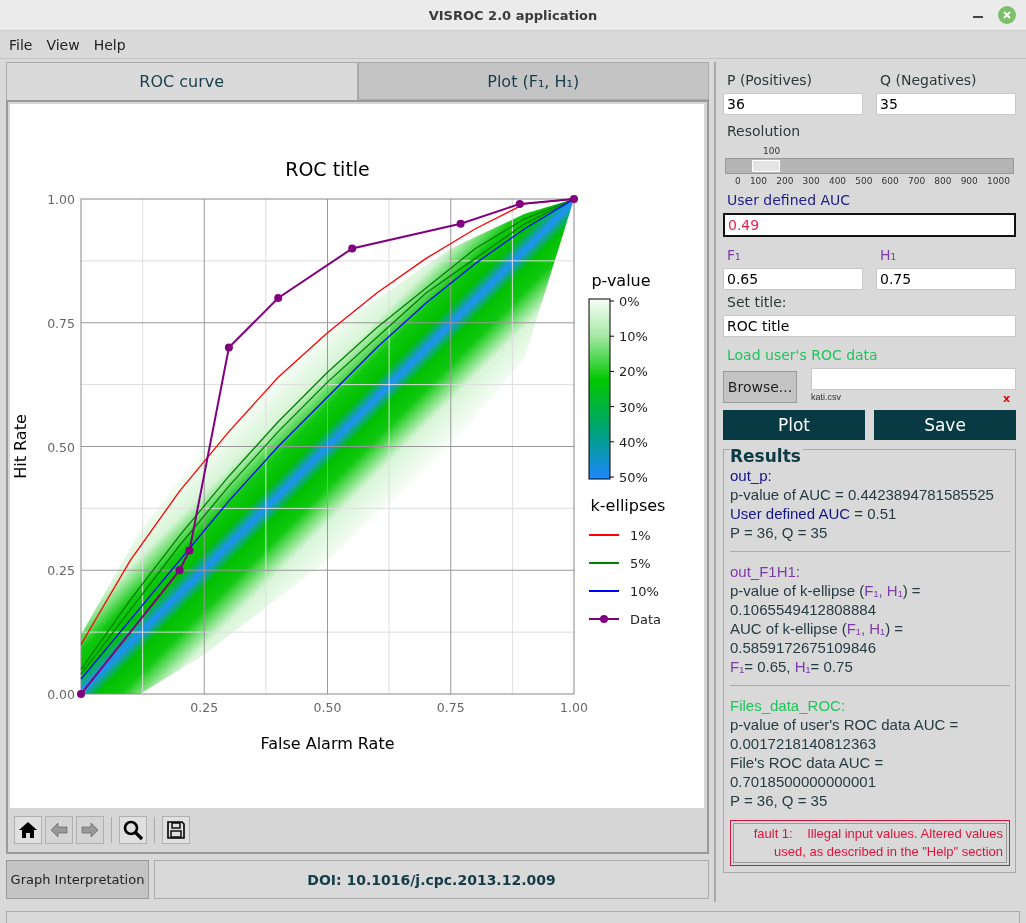 This screenshot has width=1026, height=923. Describe the element at coordinates (20, 446) in the screenshot. I see `y-axis-label: Hit Rate` at that location.